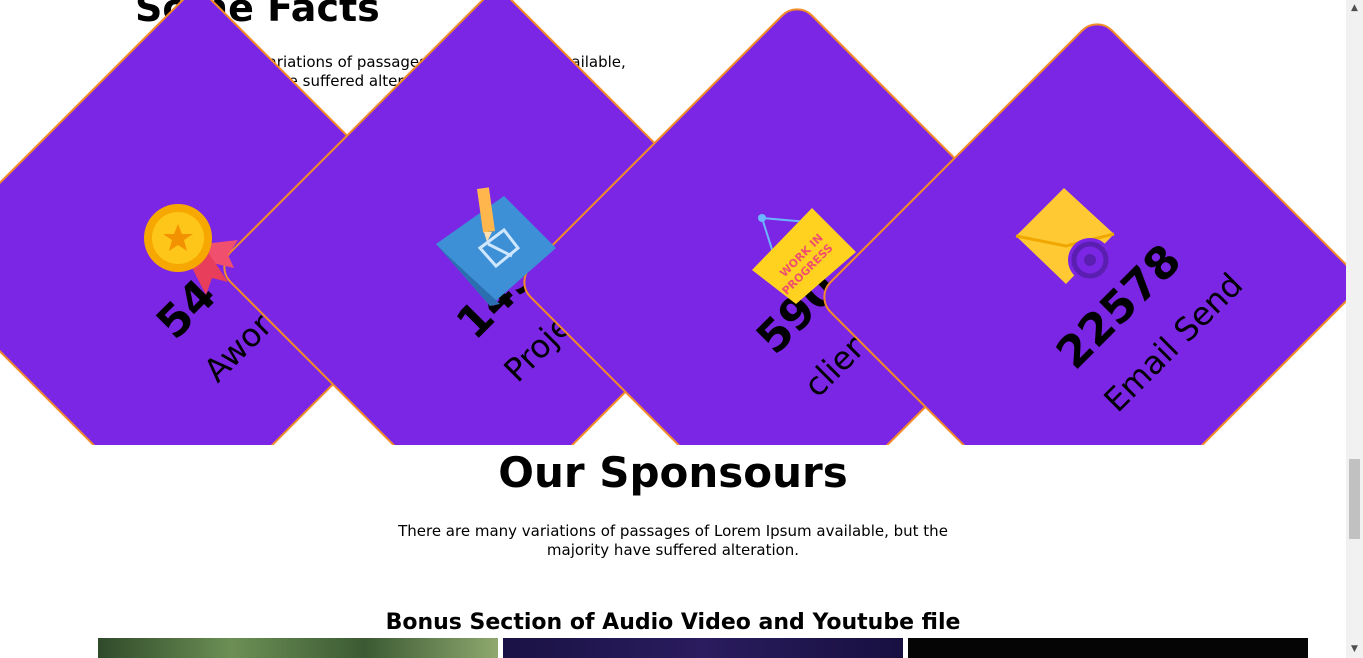 This screenshot has height=658, width=1363. Describe the element at coordinates (191, 249) in the screenshot. I see `medal-icon` at that location.